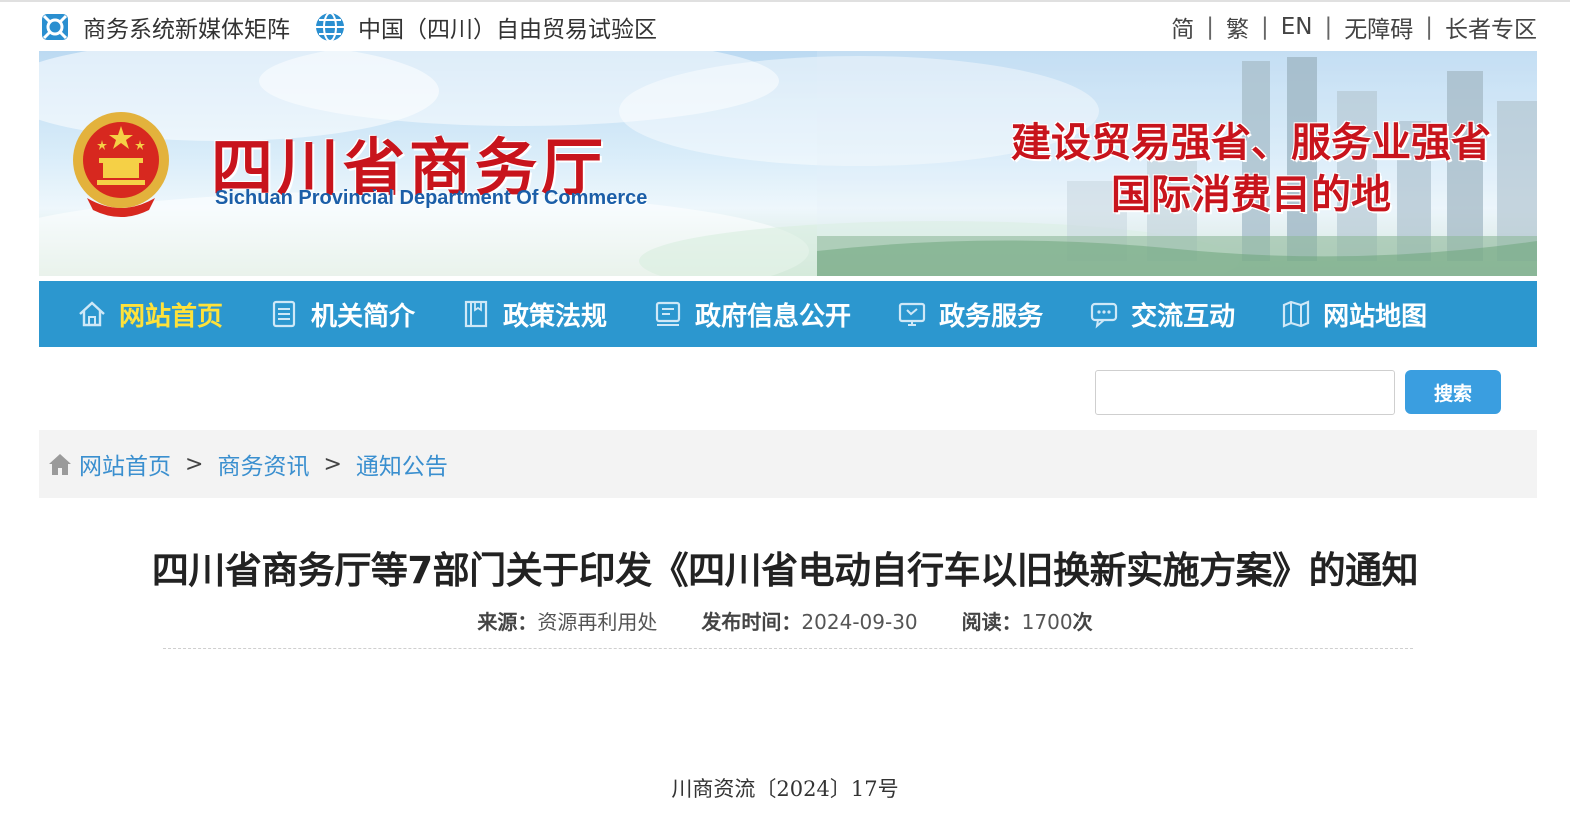 Image resolution: width=1570 pixels, height=834 pixels. What do you see at coordinates (507, 622) in the screenshot?
I see `source-label: 来源：` at bounding box center [507, 622].